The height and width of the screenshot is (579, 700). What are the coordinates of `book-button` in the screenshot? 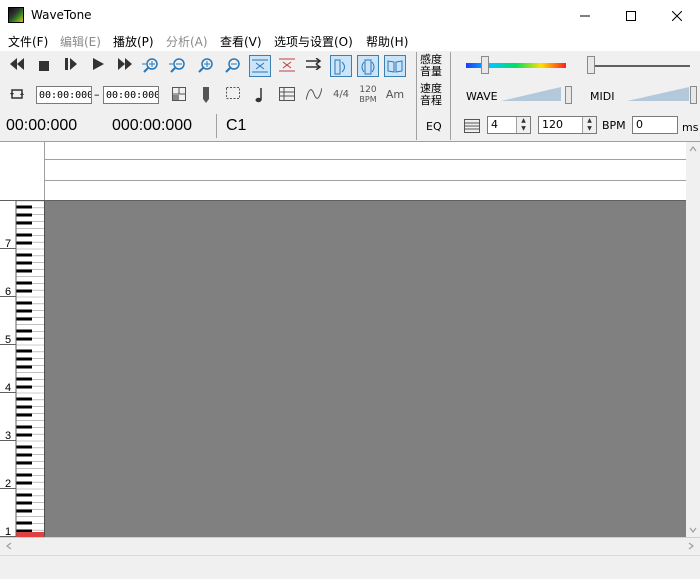 It's located at (395, 66).